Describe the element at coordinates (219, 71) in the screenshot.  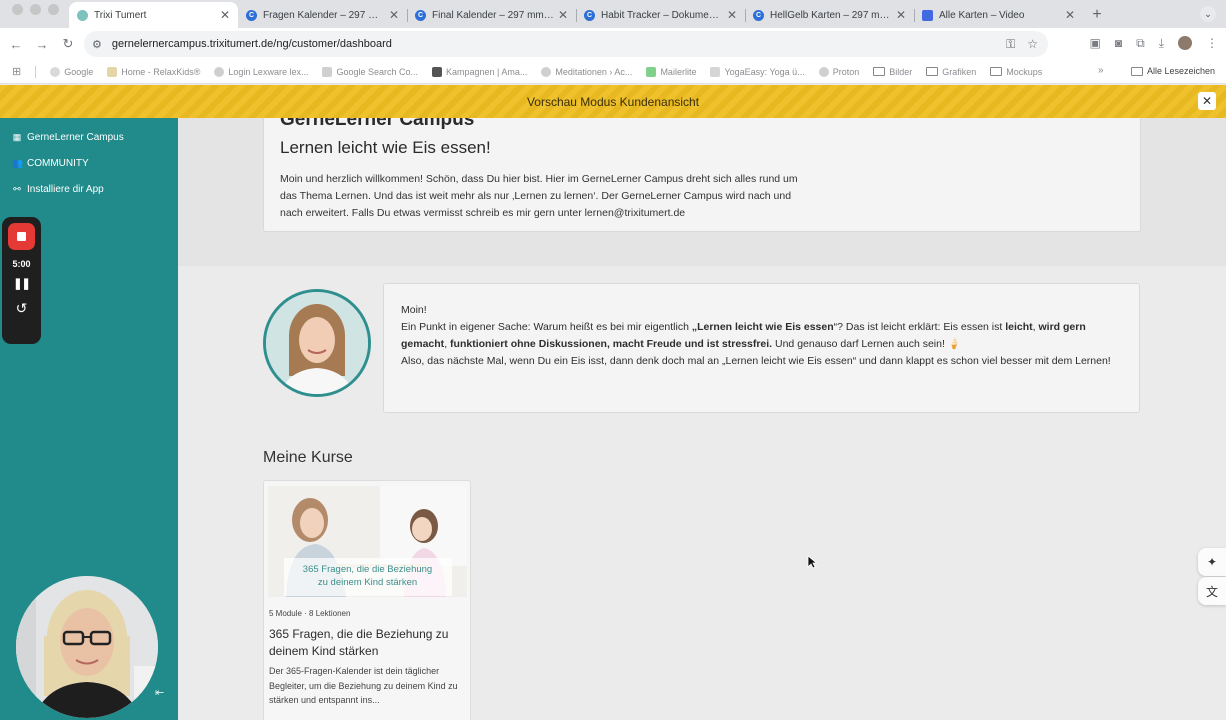
I see `globe-icon` at that location.